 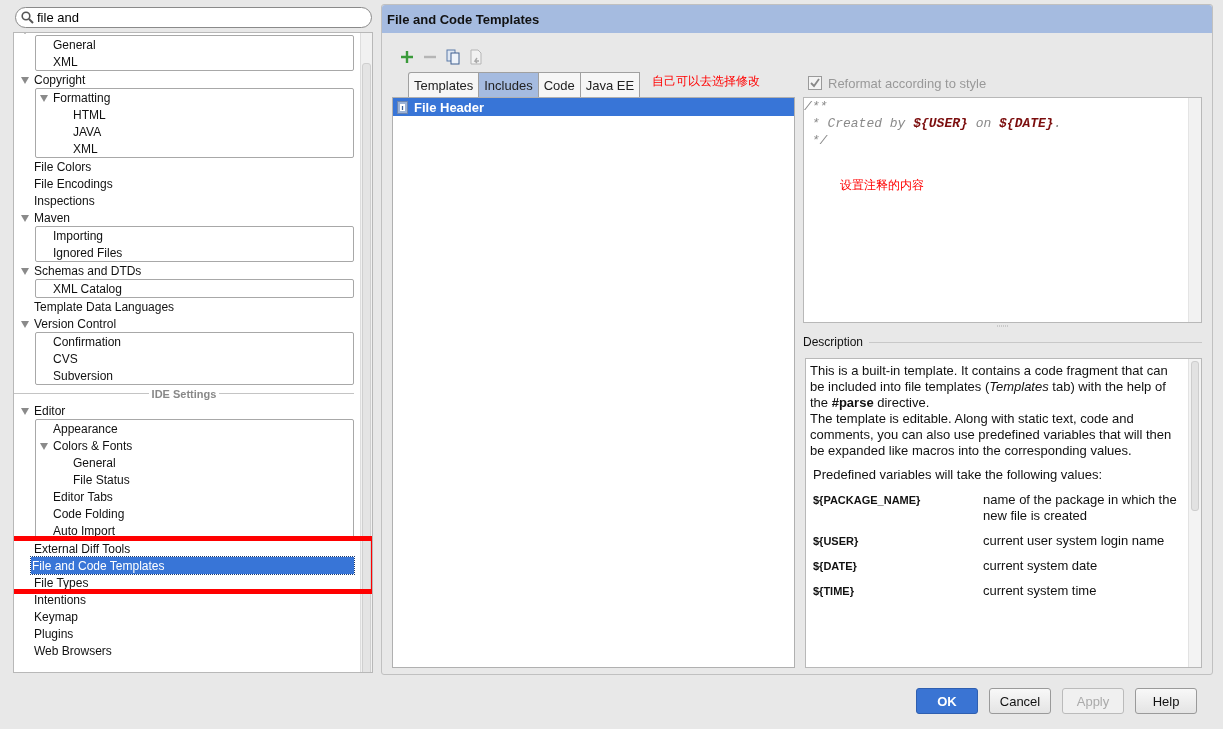 I want to click on variable-description: name of the package in which the new file is created, so click(x=1080, y=508).